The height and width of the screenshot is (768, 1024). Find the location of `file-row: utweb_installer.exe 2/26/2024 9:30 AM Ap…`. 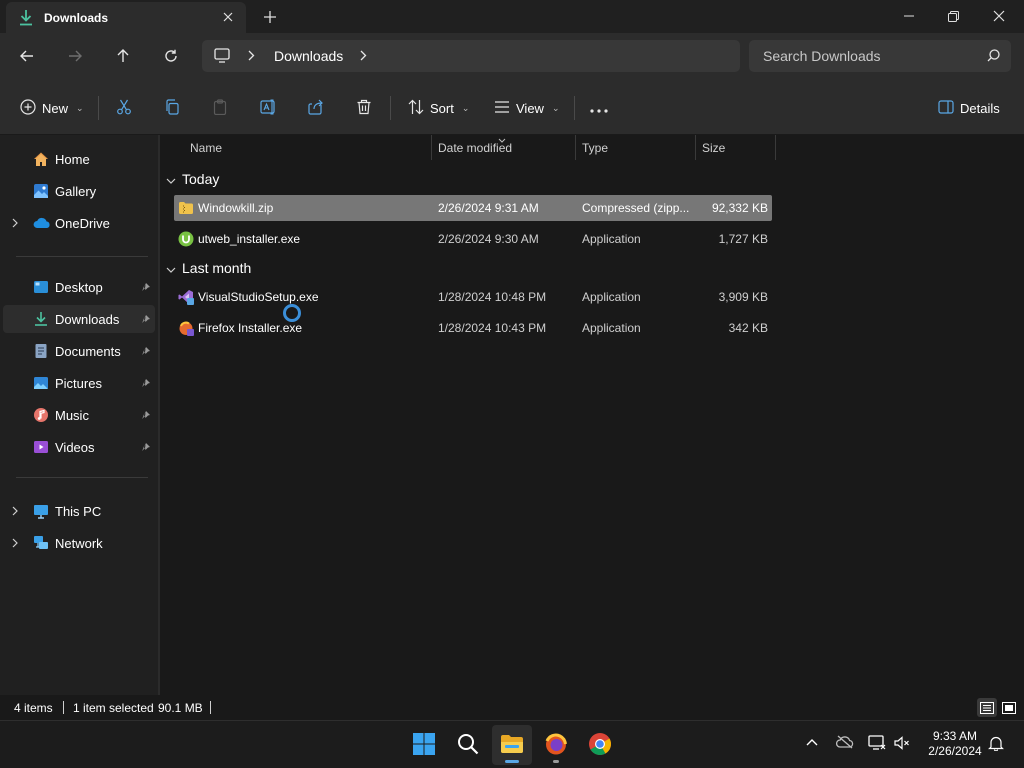

file-row: utweb_installer.exe 2/26/2024 9:30 AM Ap… is located at coordinates (473, 239).